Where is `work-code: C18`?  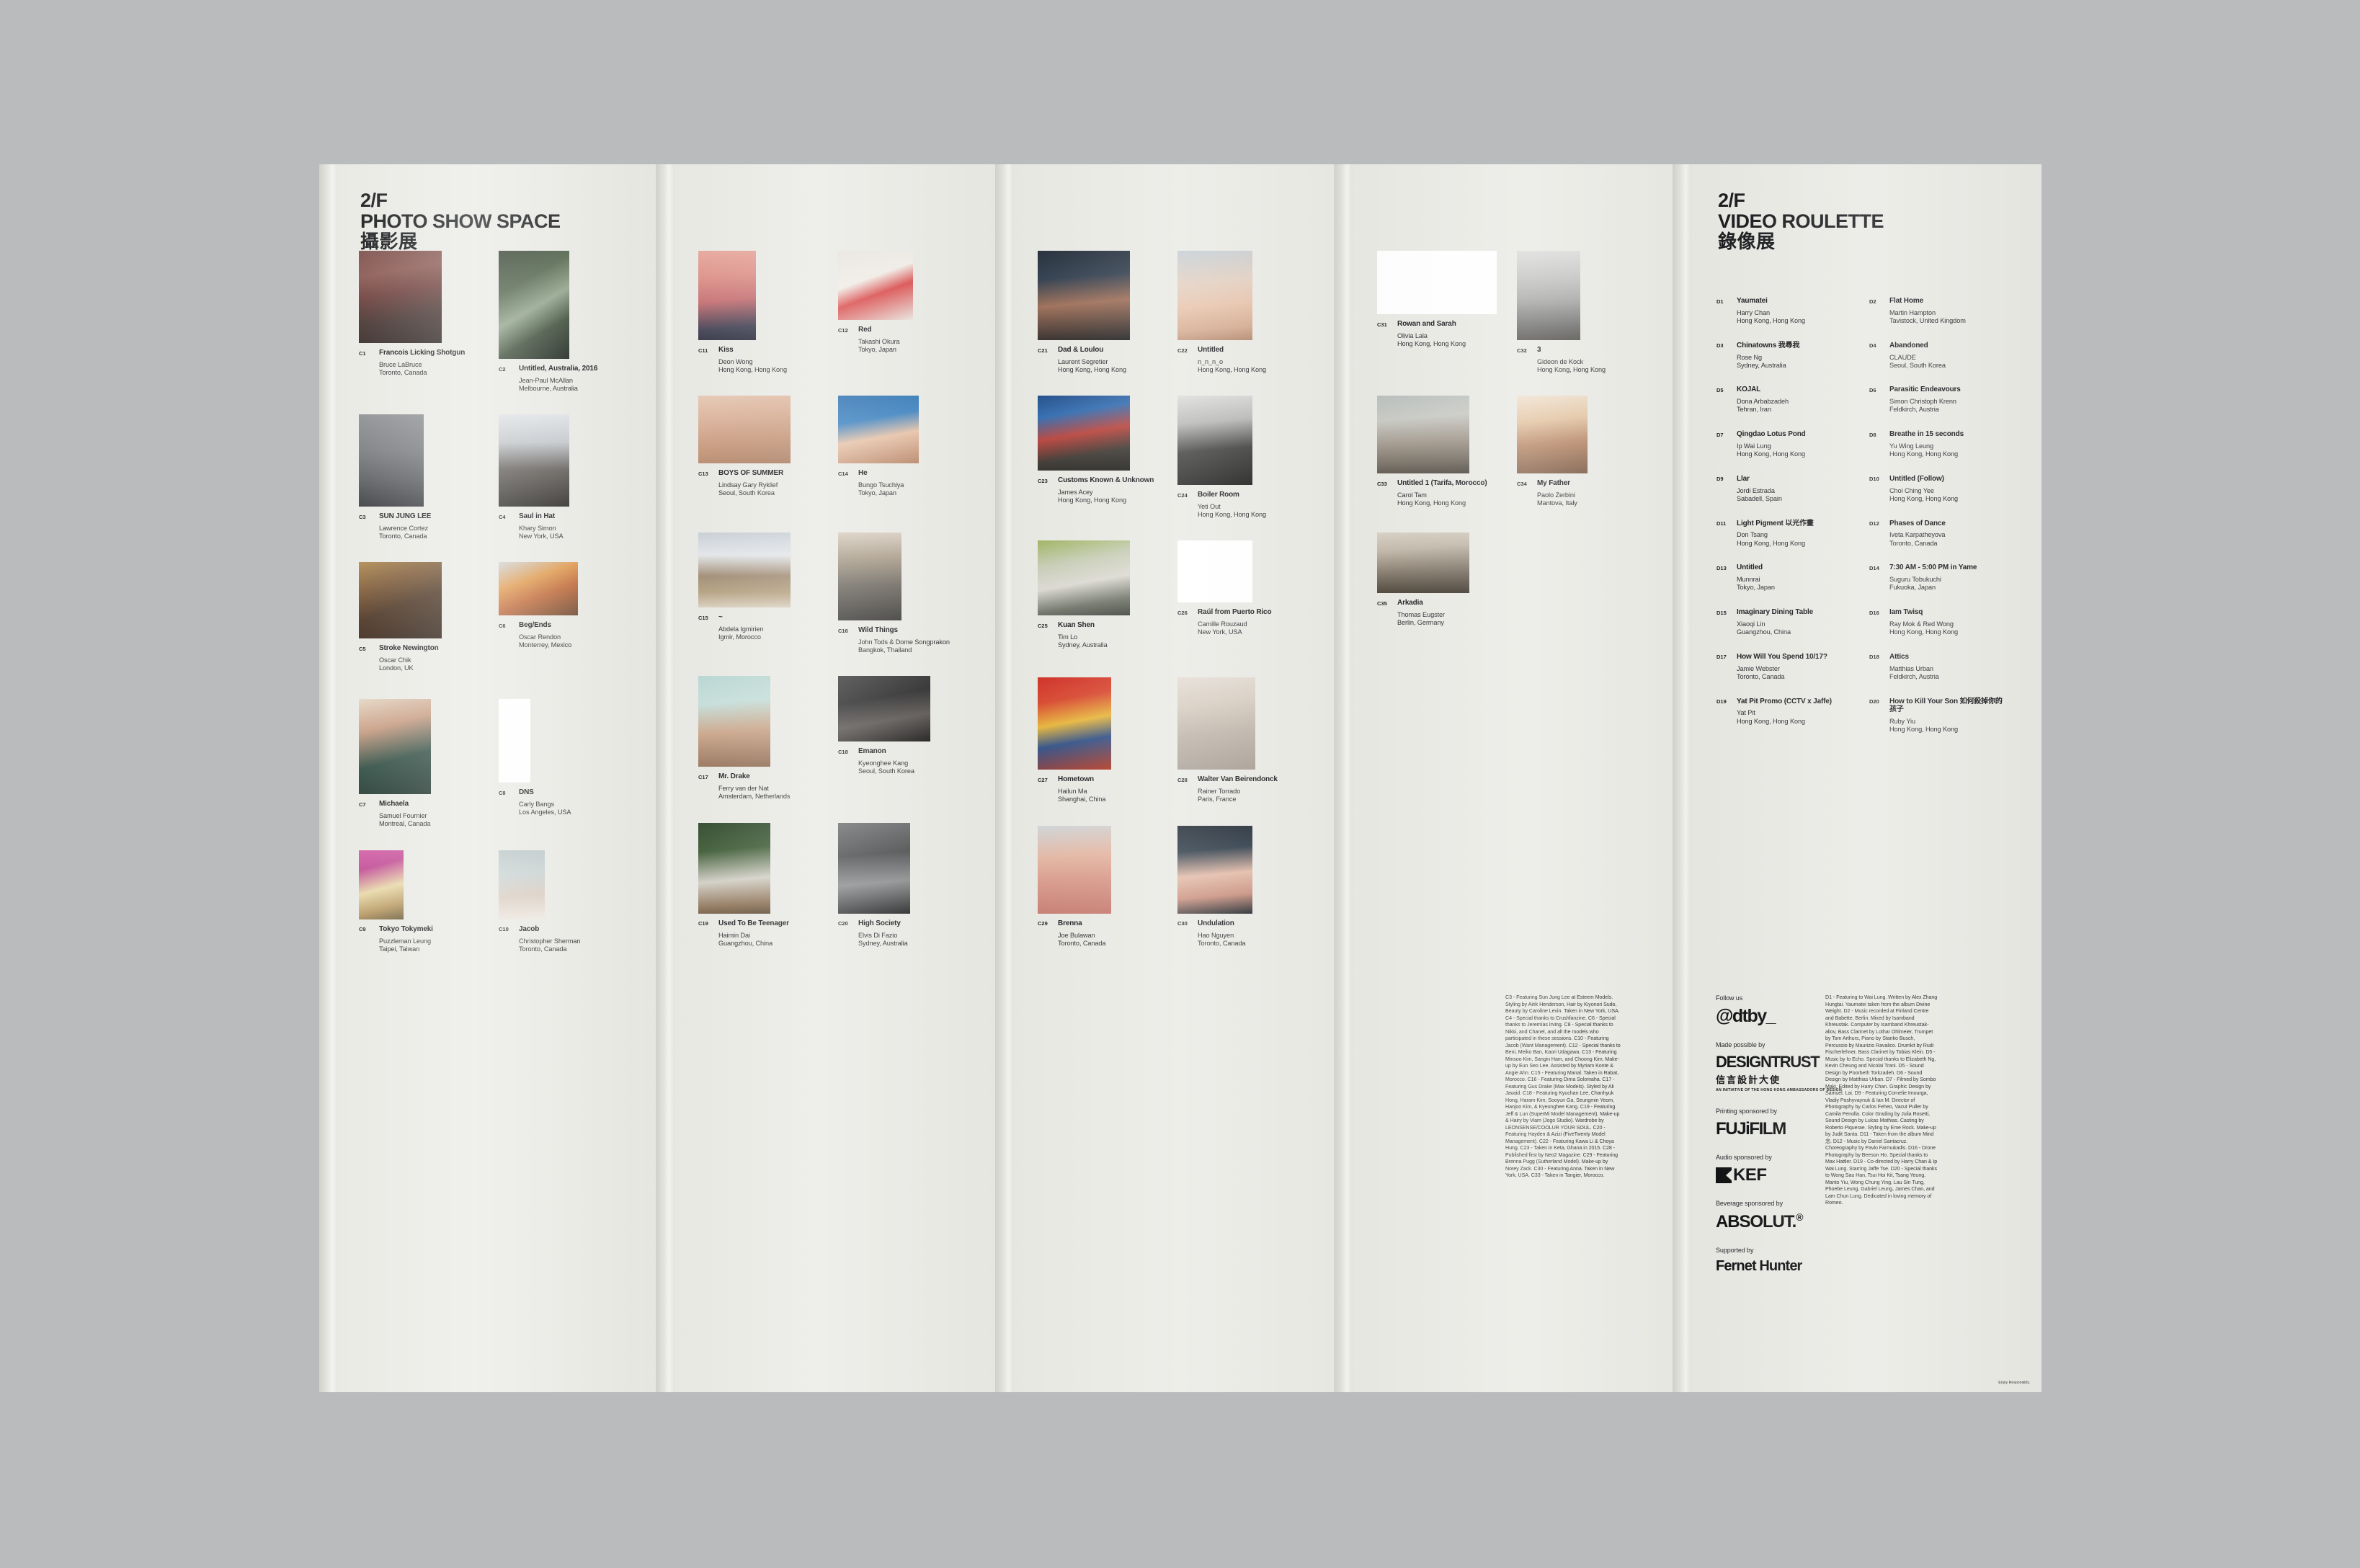 work-code: C18 is located at coordinates (843, 751).